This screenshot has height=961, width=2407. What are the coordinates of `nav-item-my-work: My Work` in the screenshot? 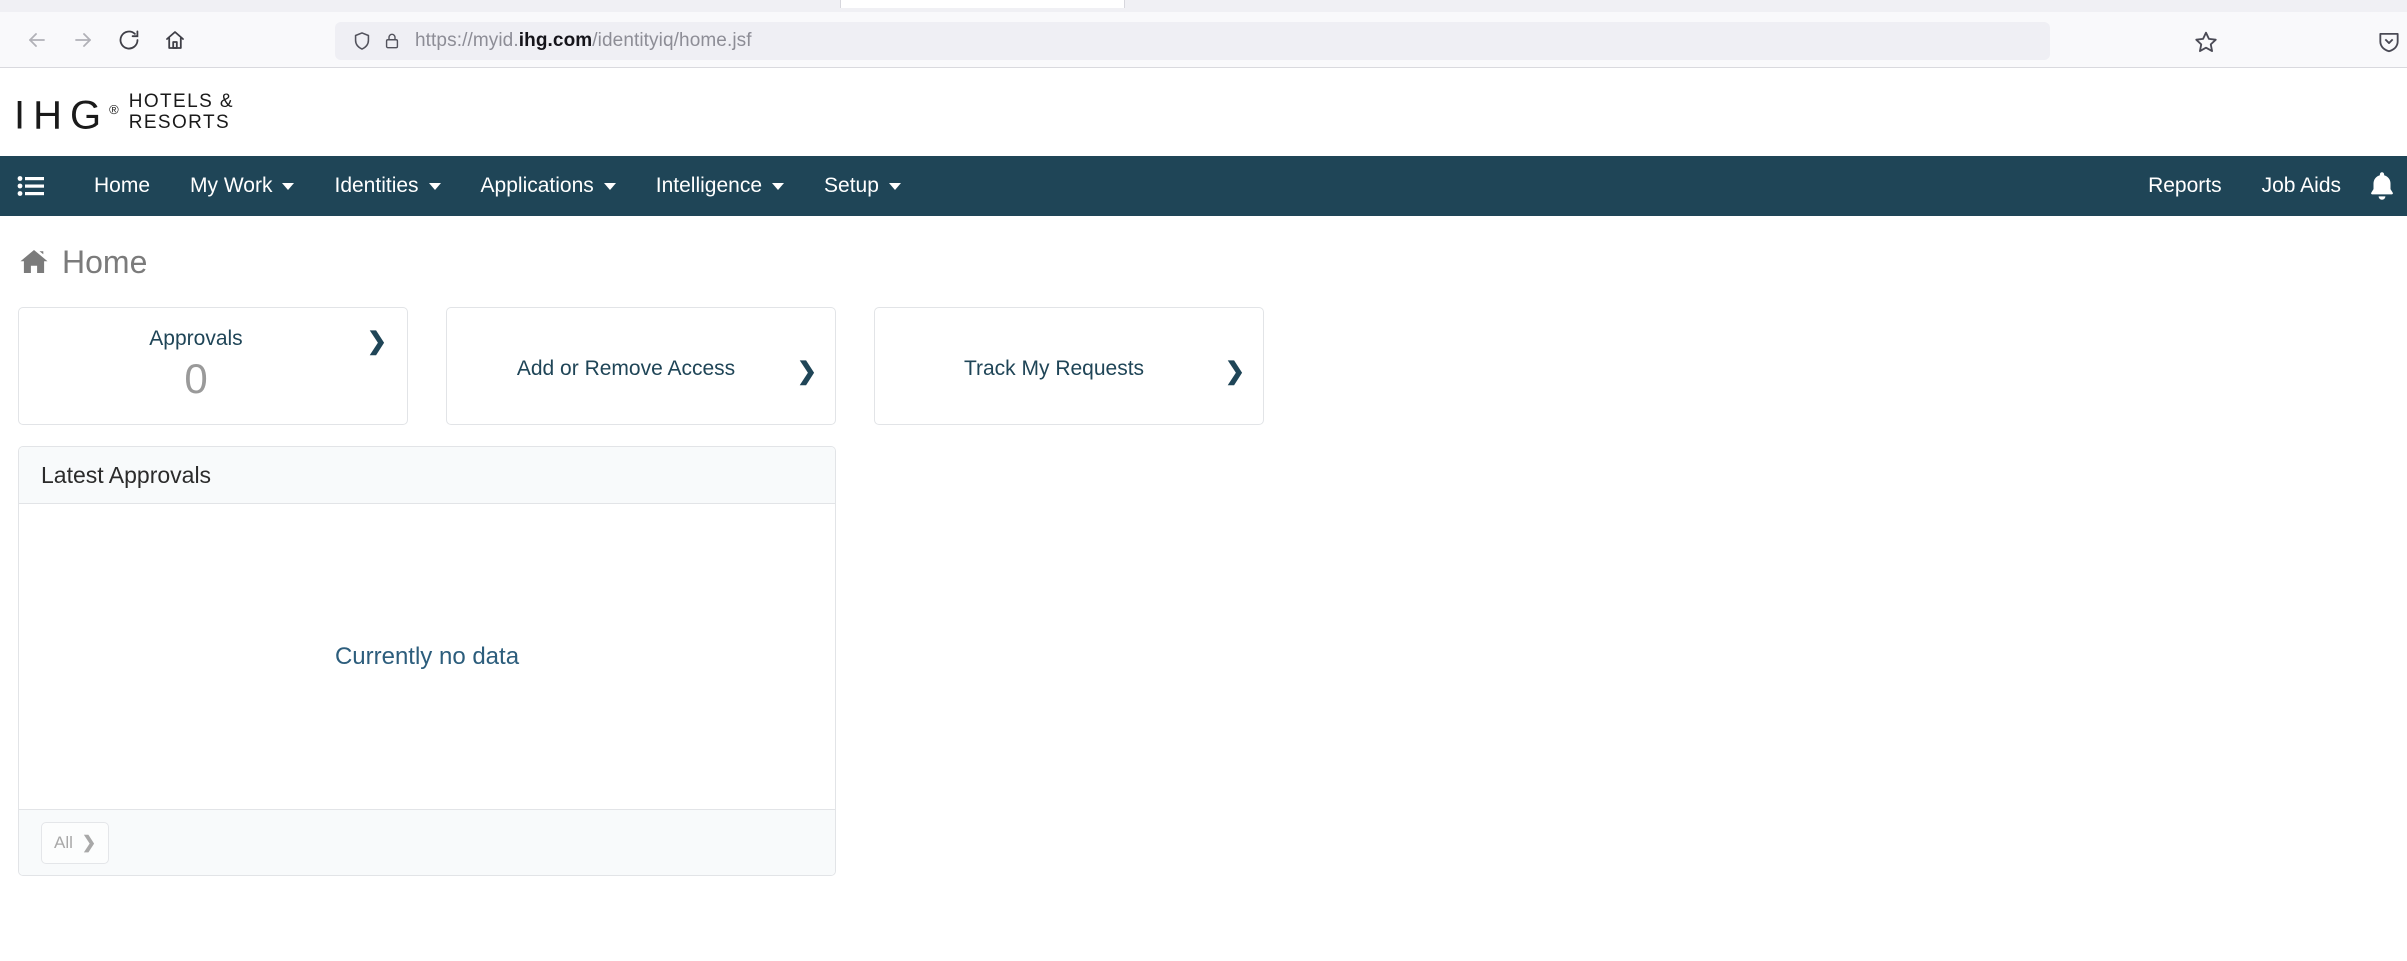 It's located at (242, 186).